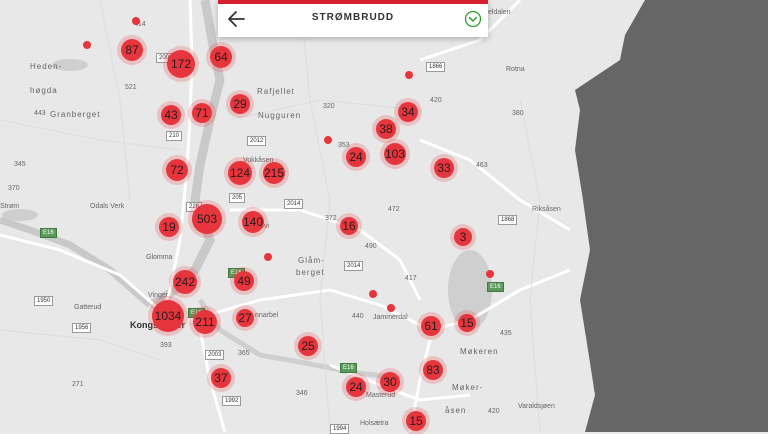  Describe the element at coordinates (340, 429) in the screenshot. I see `road-shield: 1994` at that location.